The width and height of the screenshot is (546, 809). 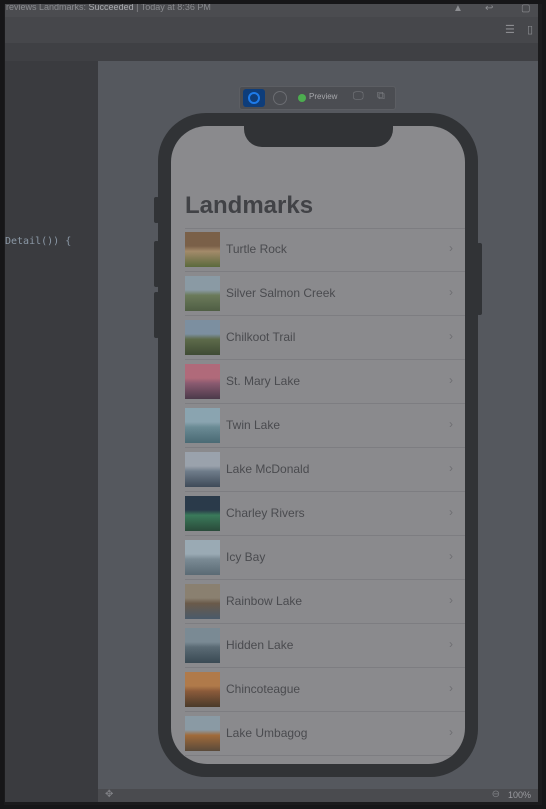 I want to click on landmark-row: Lake Umbagog ›, so click(x=318, y=734).